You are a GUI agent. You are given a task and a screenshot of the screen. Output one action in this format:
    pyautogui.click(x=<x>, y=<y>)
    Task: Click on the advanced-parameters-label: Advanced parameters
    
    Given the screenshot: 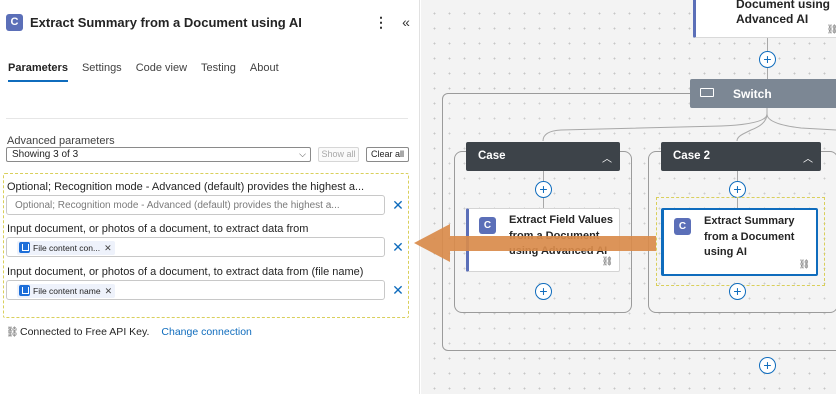 What is the action you would take?
    pyautogui.click(x=61, y=141)
    